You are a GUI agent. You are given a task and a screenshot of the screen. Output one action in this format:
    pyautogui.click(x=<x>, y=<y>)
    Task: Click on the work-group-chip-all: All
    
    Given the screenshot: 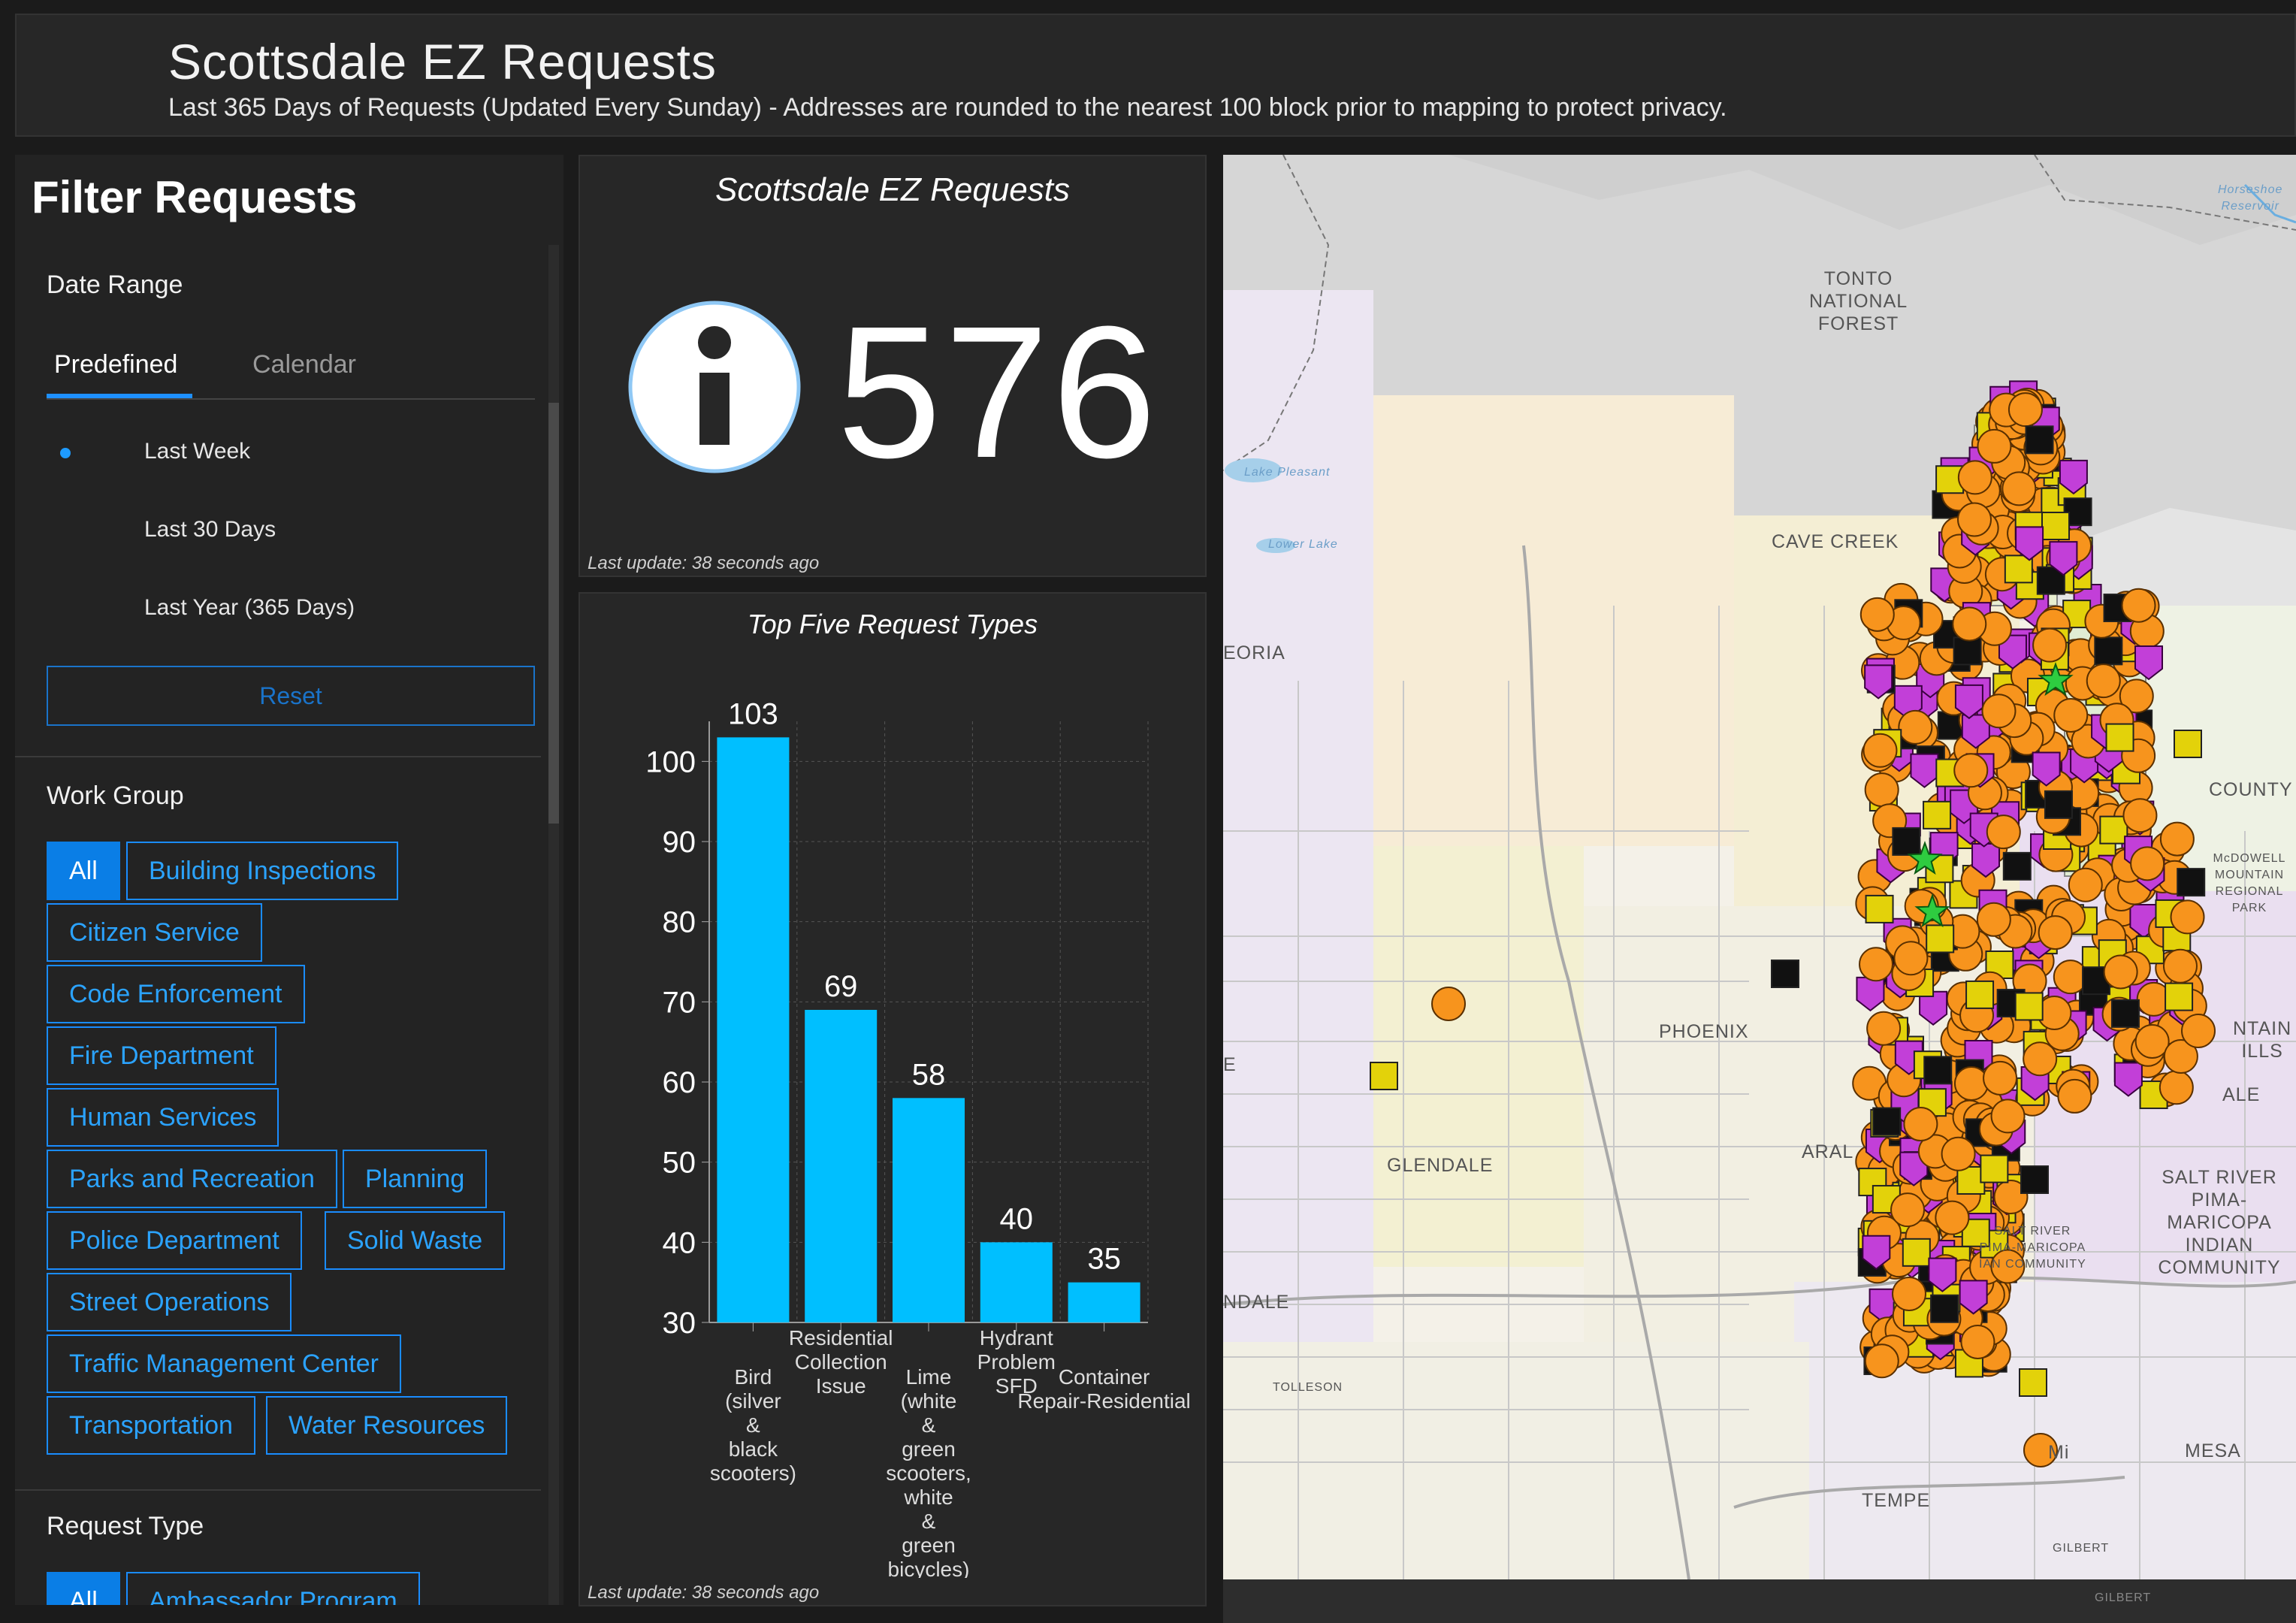 What is the action you would take?
    pyautogui.click(x=83, y=871)
    